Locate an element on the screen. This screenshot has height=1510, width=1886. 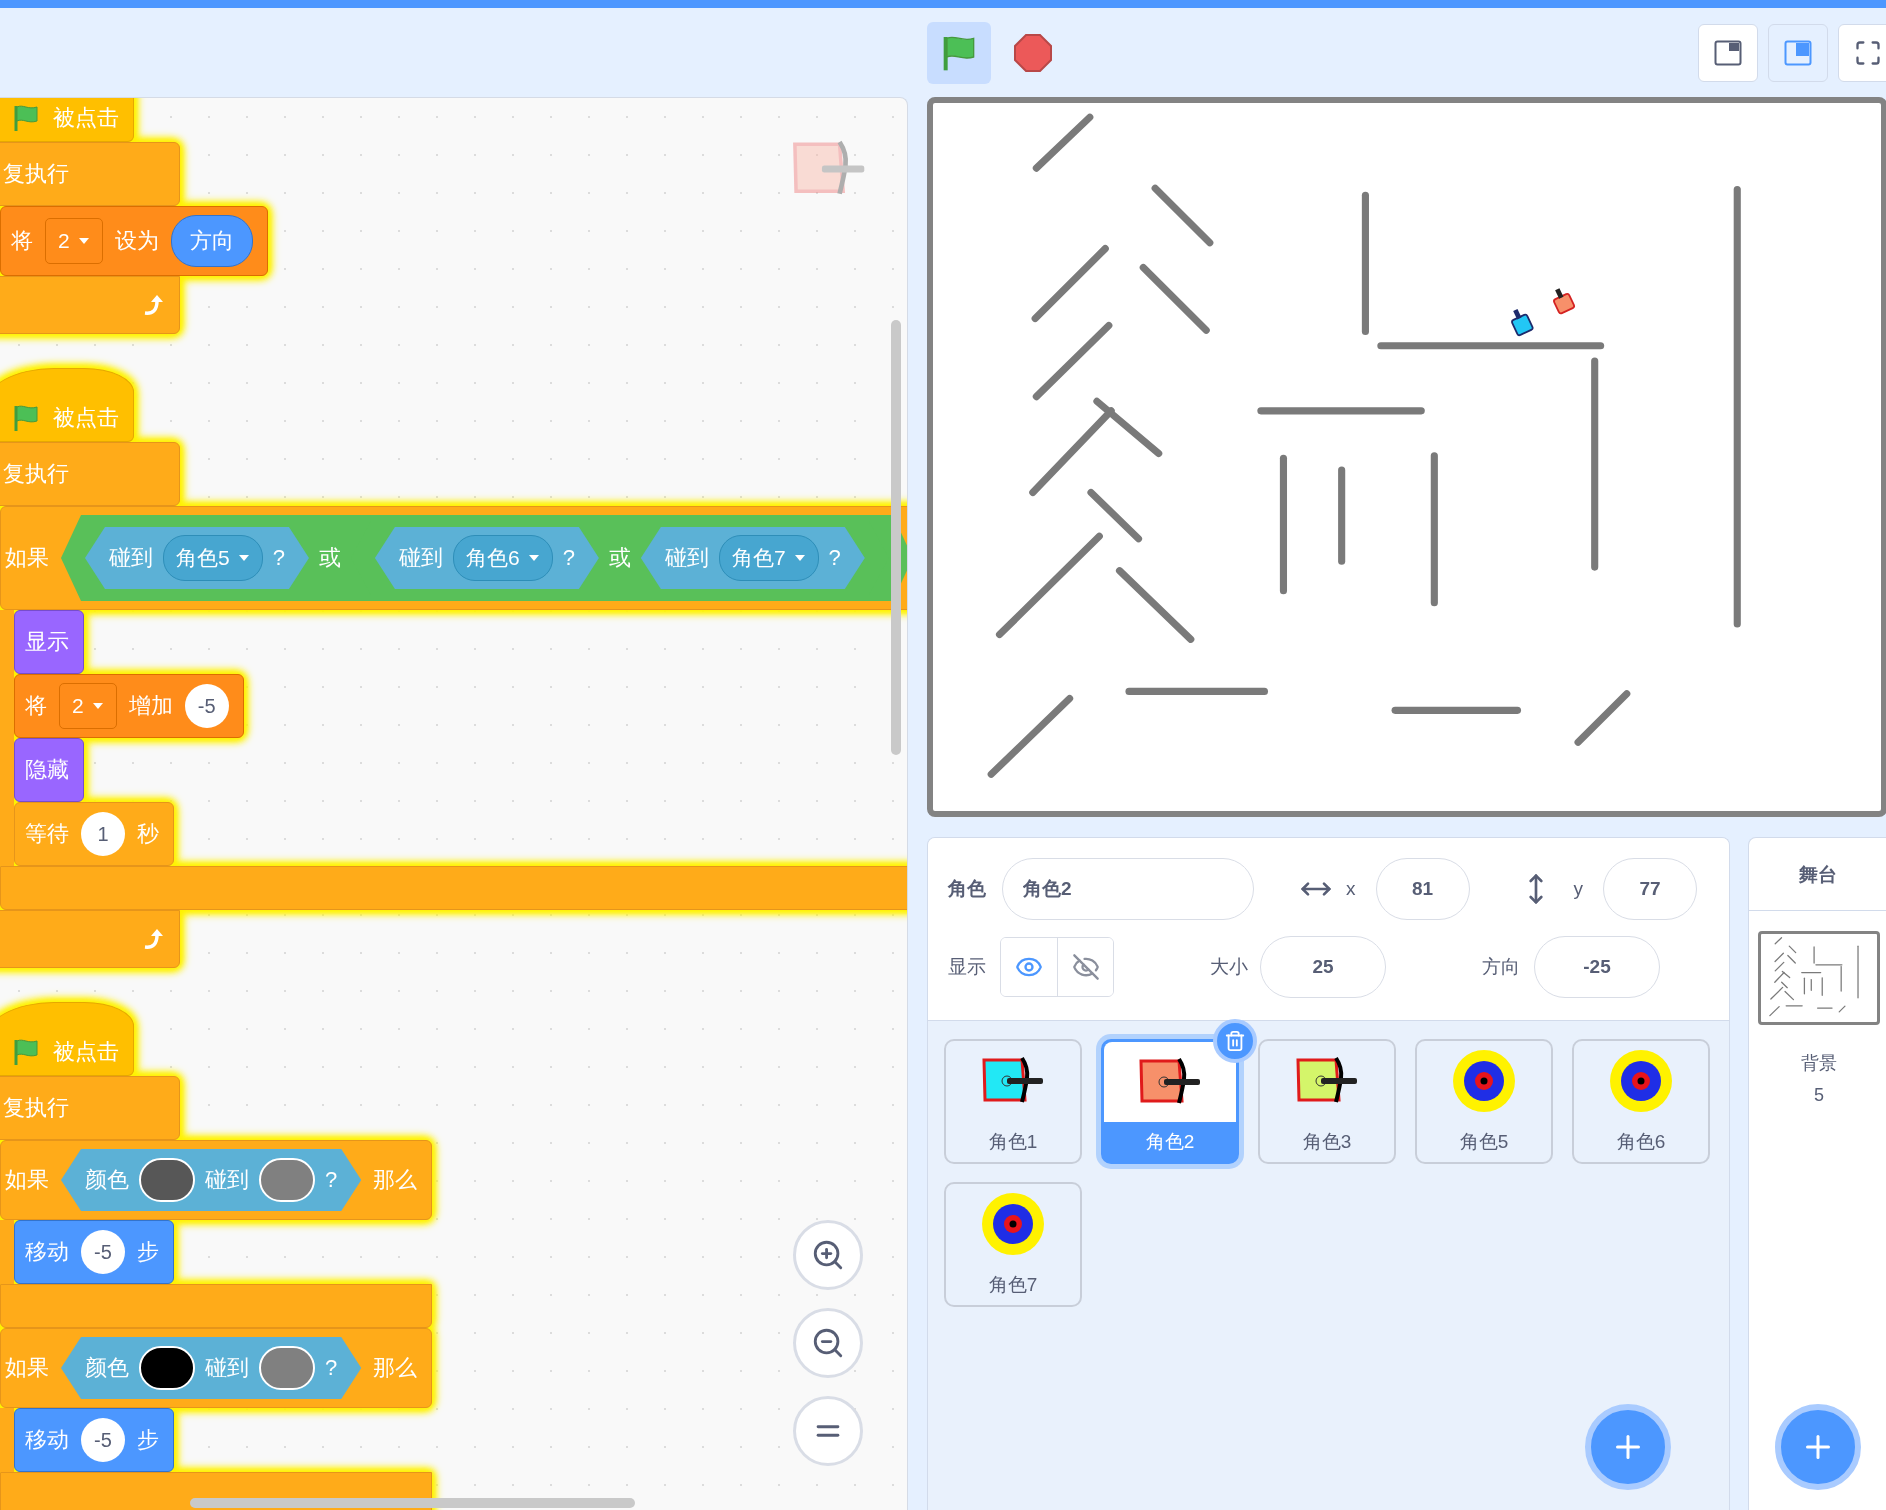
sprite-menu: 角色5 is located at coordinates (213, 558).